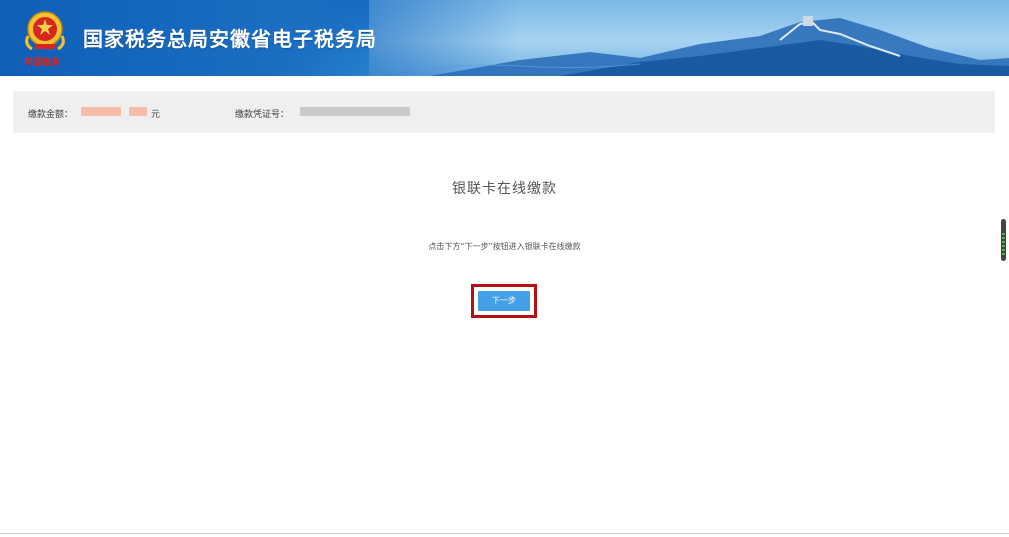  What do you see at coordinates (504, 533) in the screenshot?
I see `bottom-divider` at bounding box center [504, 533].